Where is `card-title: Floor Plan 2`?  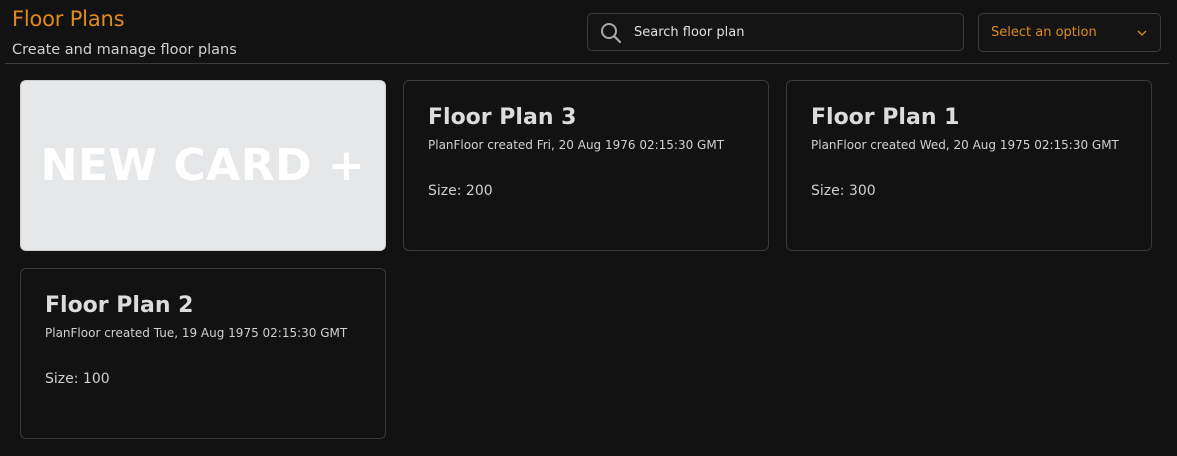 card-title: Floor Plan 2 is located at coordinates (119, 305).